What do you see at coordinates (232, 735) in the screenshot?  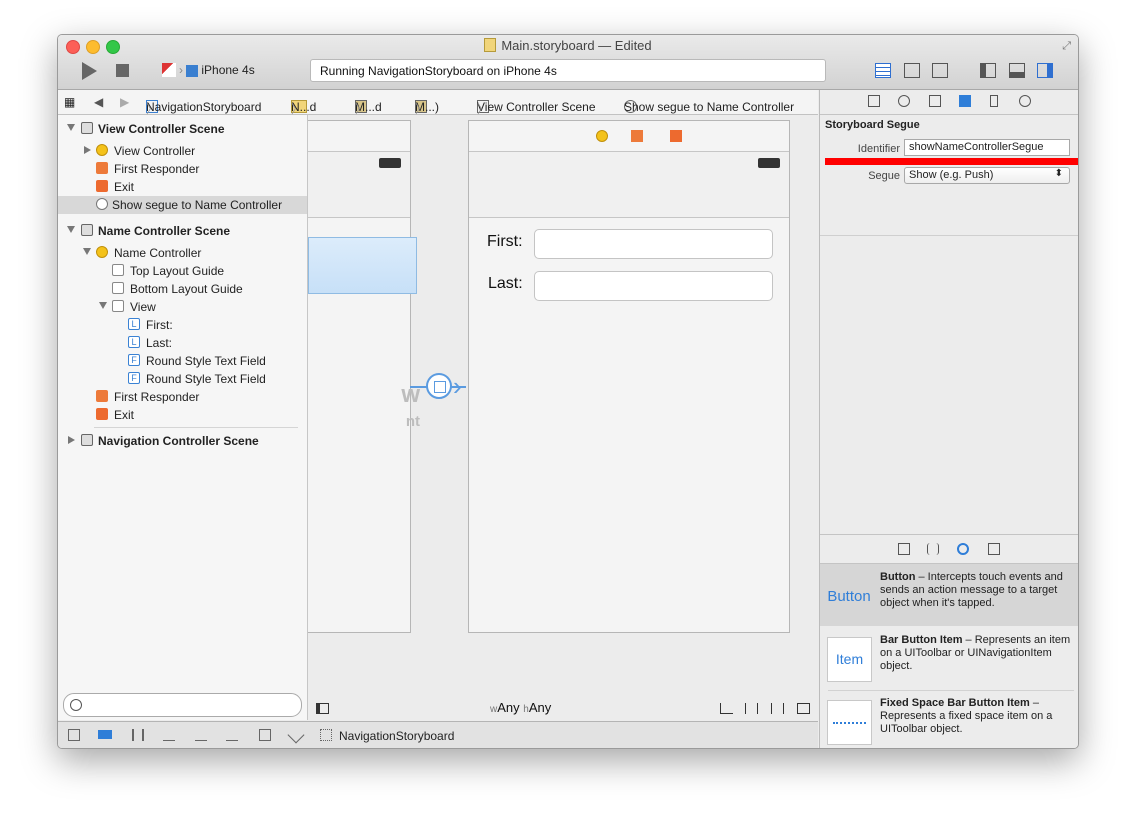 I see `step-out-icon` at bounding box center [232, 735].